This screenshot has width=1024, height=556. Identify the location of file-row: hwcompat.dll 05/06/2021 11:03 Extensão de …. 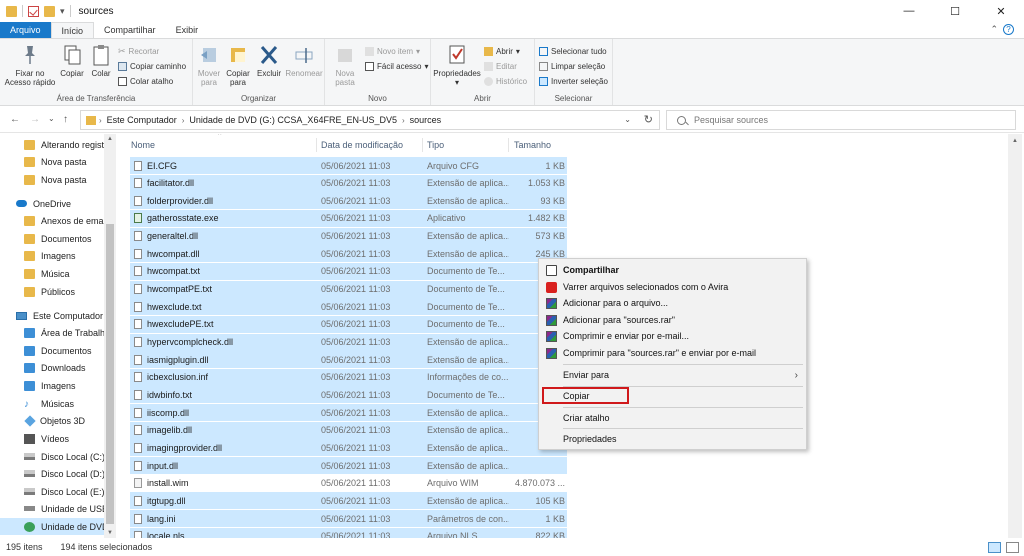
(348, 254).